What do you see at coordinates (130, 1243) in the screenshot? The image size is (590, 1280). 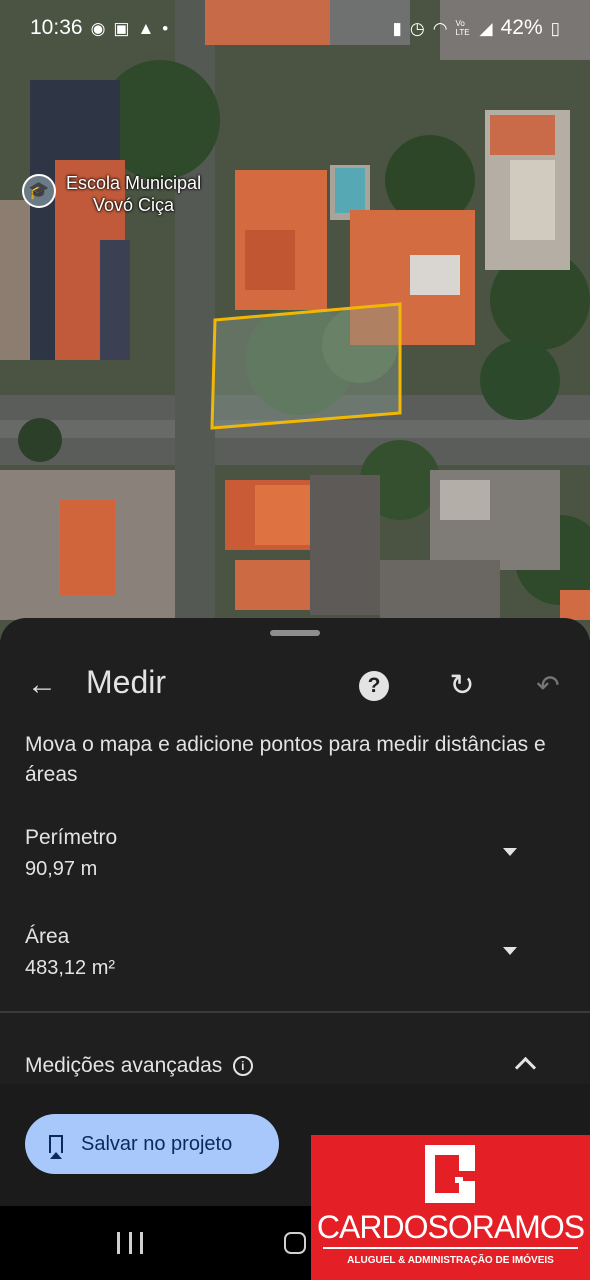 I see `recents-button` at bounding box center [130, 1243].